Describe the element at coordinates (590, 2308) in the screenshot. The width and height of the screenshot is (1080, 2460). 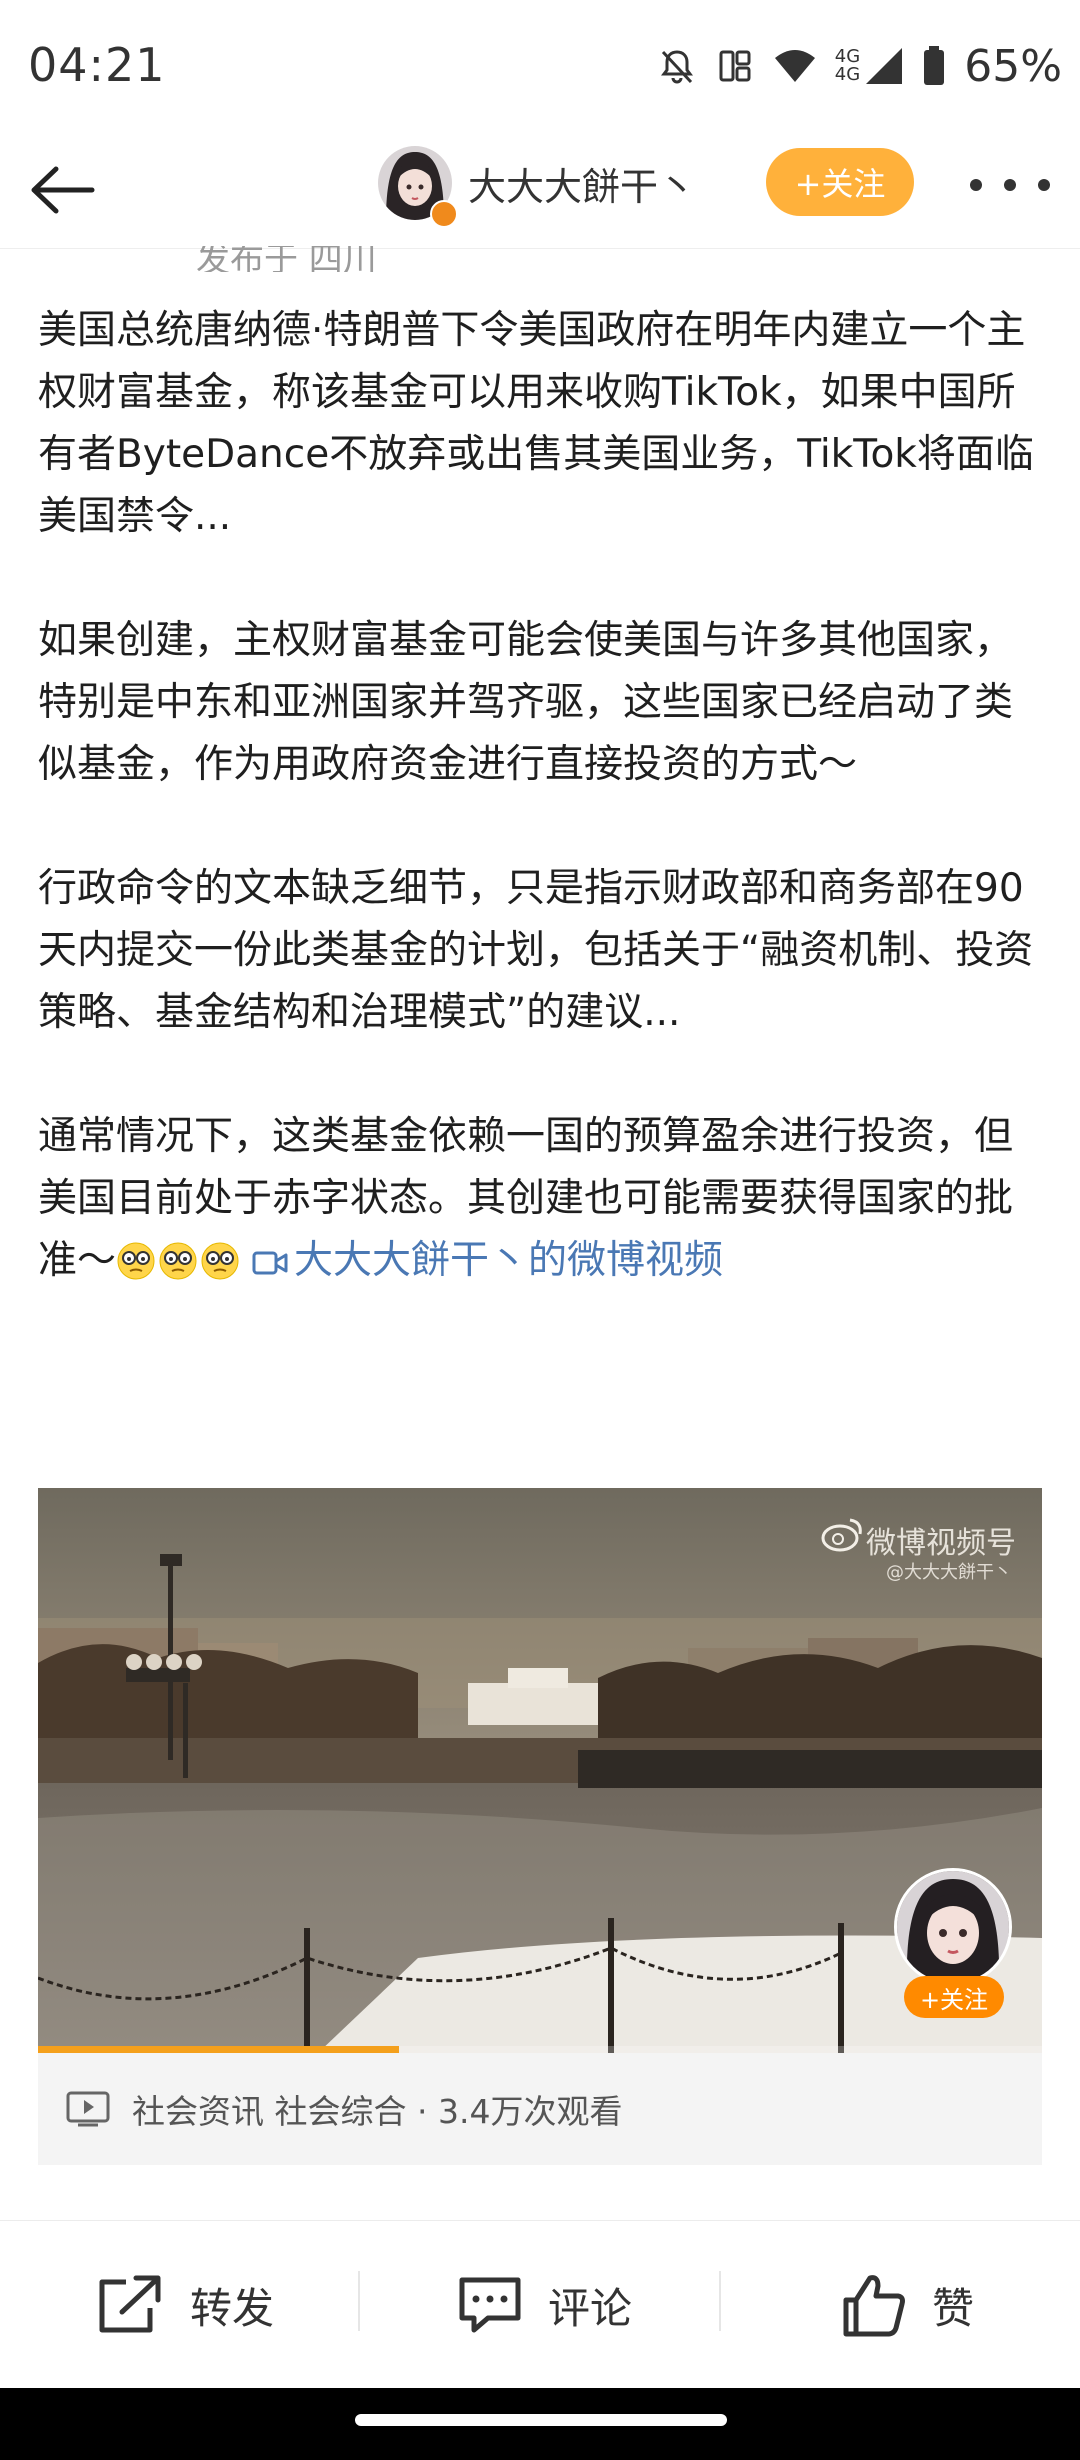
I see `comment-label: 评论` at that location.